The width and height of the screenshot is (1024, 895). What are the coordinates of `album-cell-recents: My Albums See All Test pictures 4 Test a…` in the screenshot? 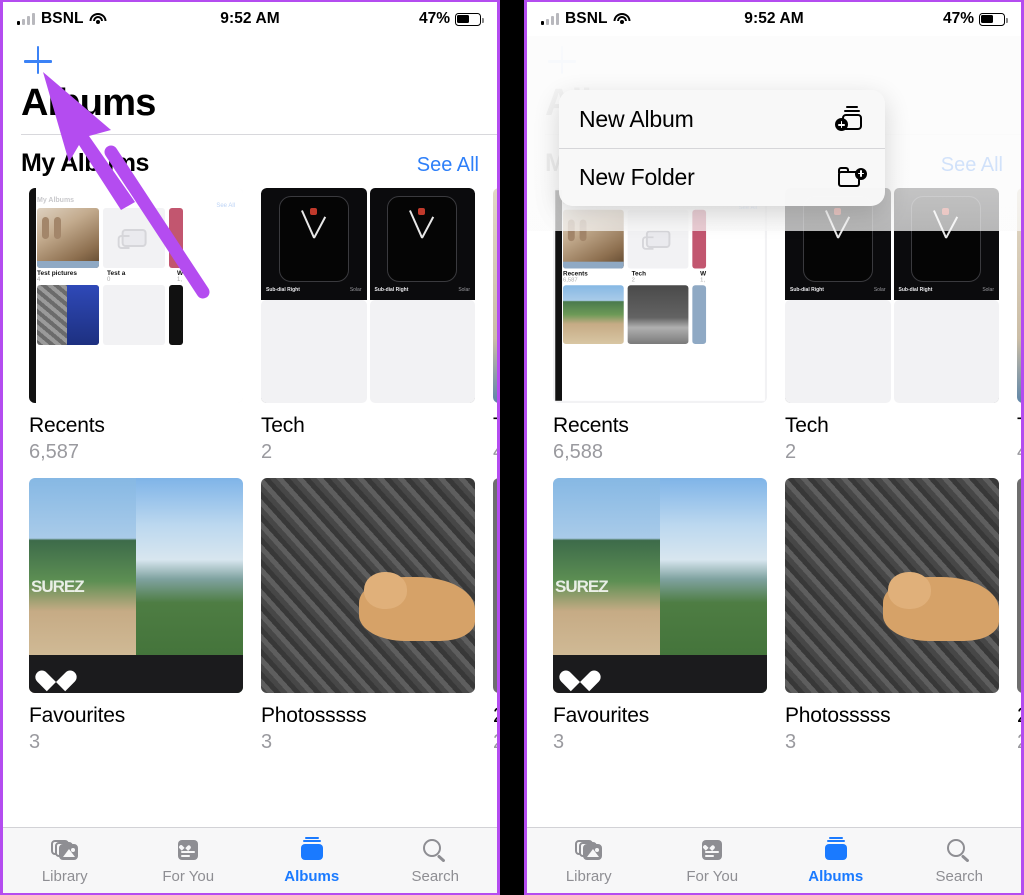 It's located at (136, 325).